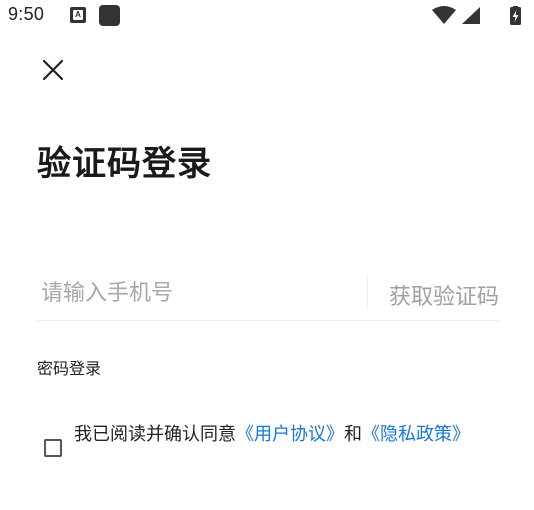  I want to click on wifi-icon, so click(444, 15).